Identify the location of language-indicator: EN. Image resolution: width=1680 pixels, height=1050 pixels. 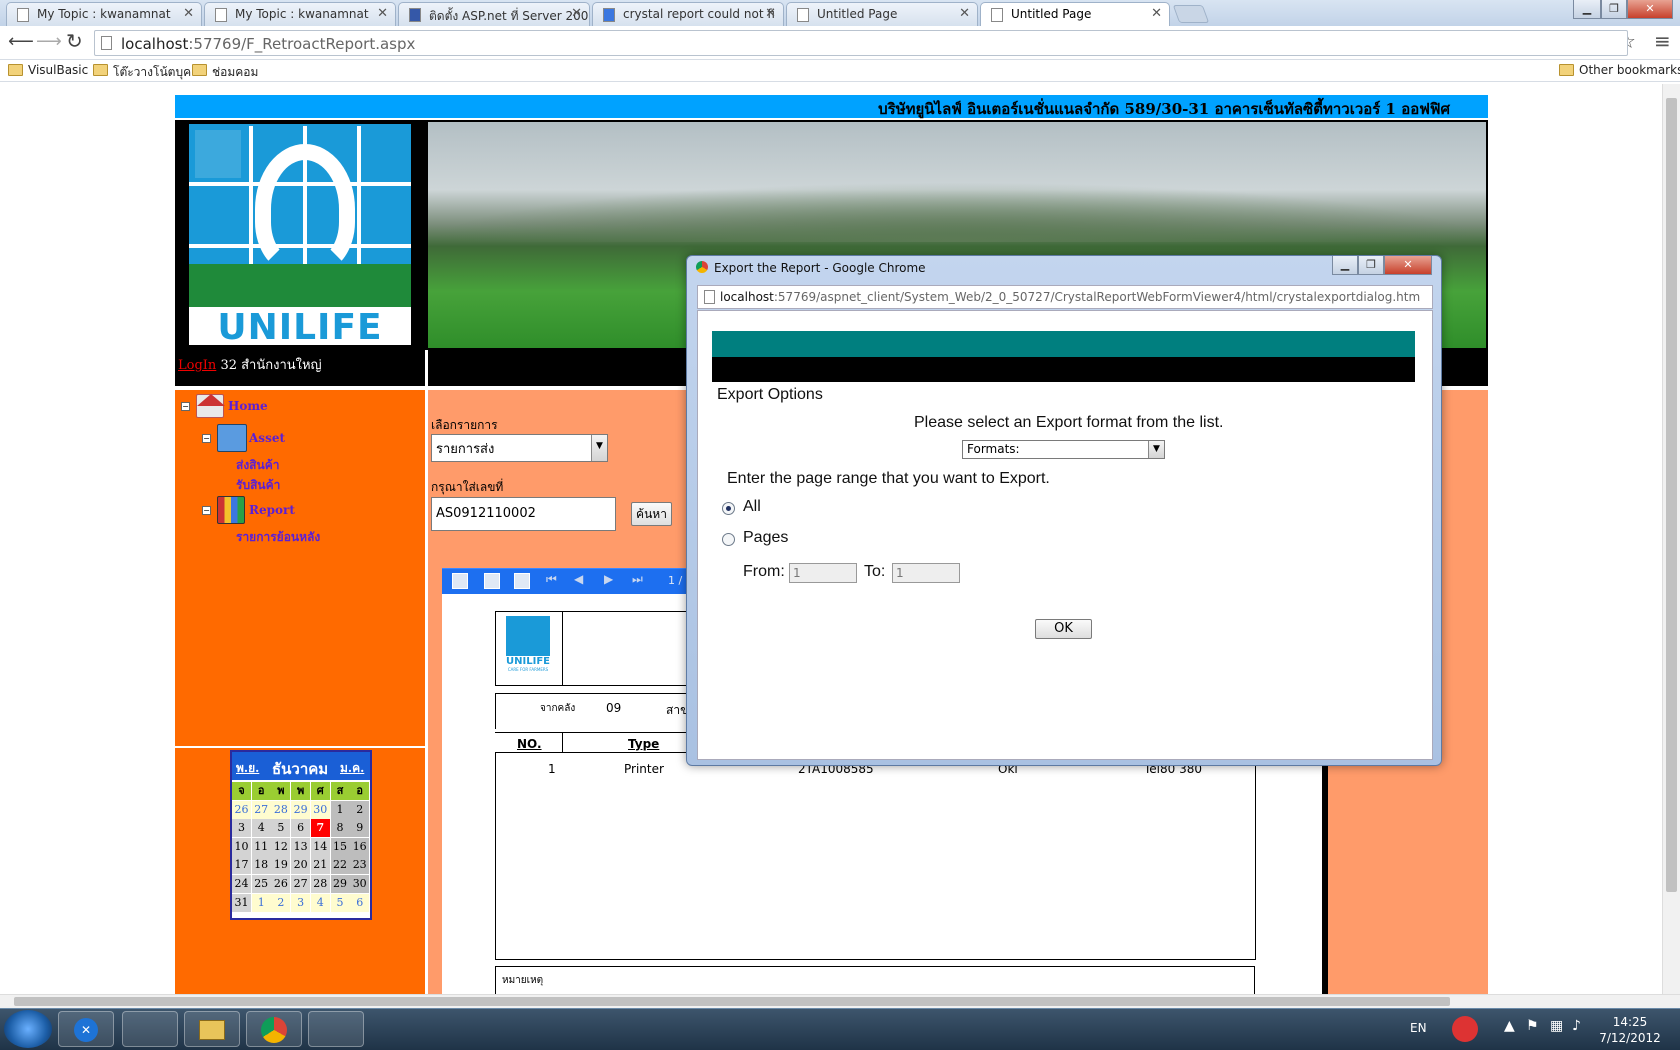
(1418, 1028).